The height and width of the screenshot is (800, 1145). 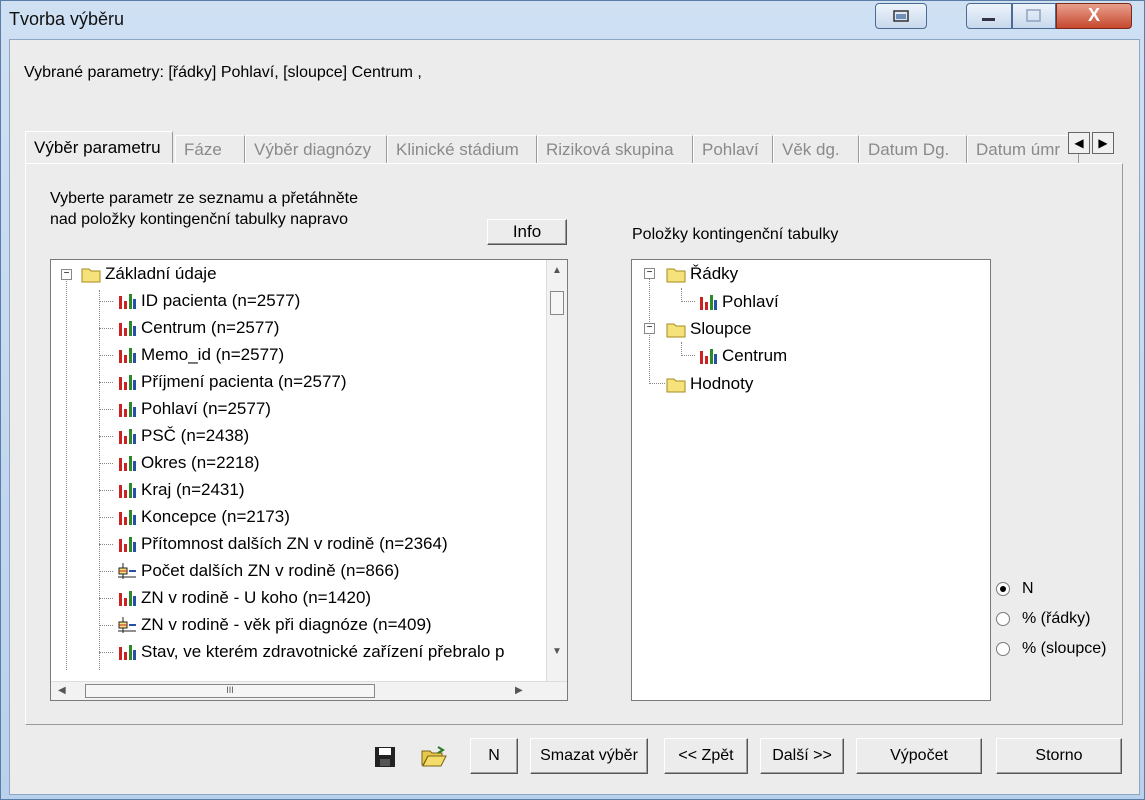 I want to click on tab-sex: Pohlaví, so click(x=733, y=149).